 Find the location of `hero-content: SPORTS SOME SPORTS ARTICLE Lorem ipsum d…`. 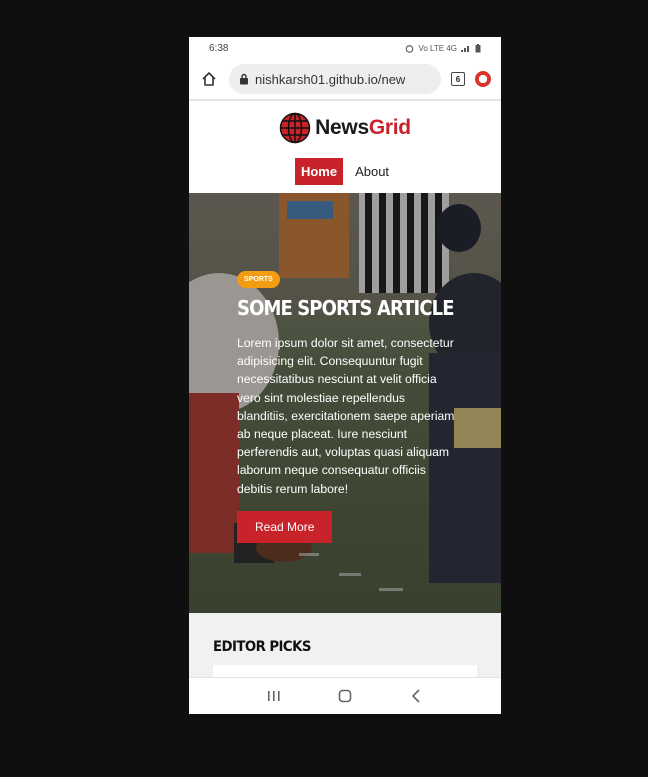

hero-content: SPORTS SOME SPORTS ARTICLE Lorem ipsum d… is located at coordinates (346, 405).